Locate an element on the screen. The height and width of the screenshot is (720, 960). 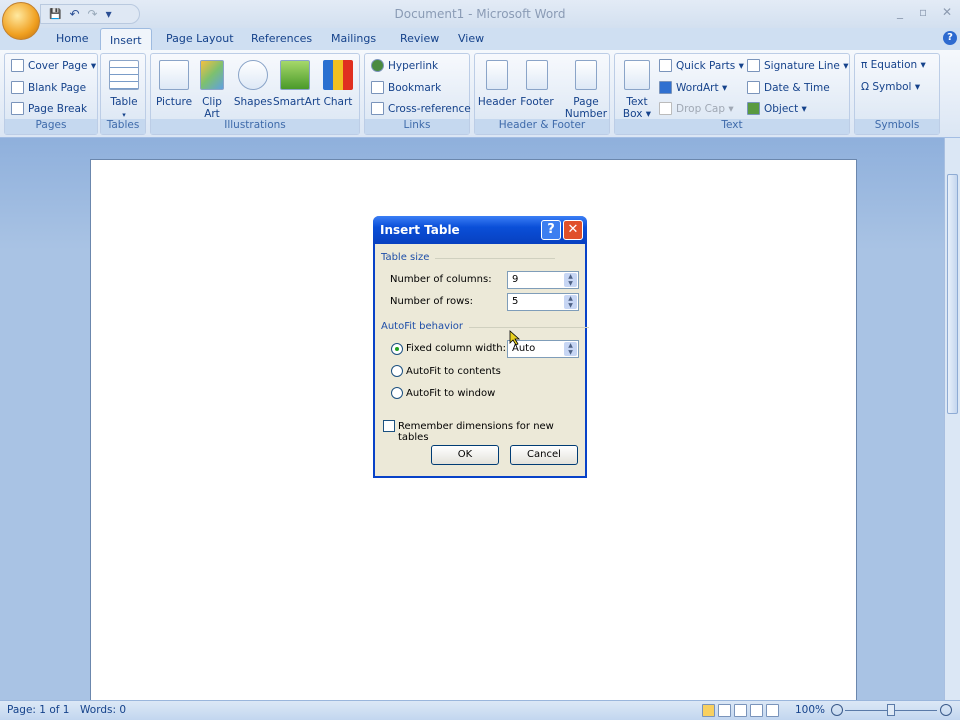
bookmark-icon is located at coordinates (377, 87).